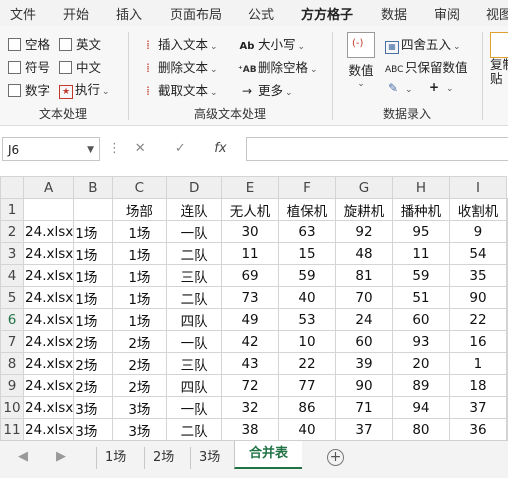 This screenshot has width=508, height=478. Describe the element at coordinates (194, 385) in the screenshot. I see `cell: 四队` at that location.